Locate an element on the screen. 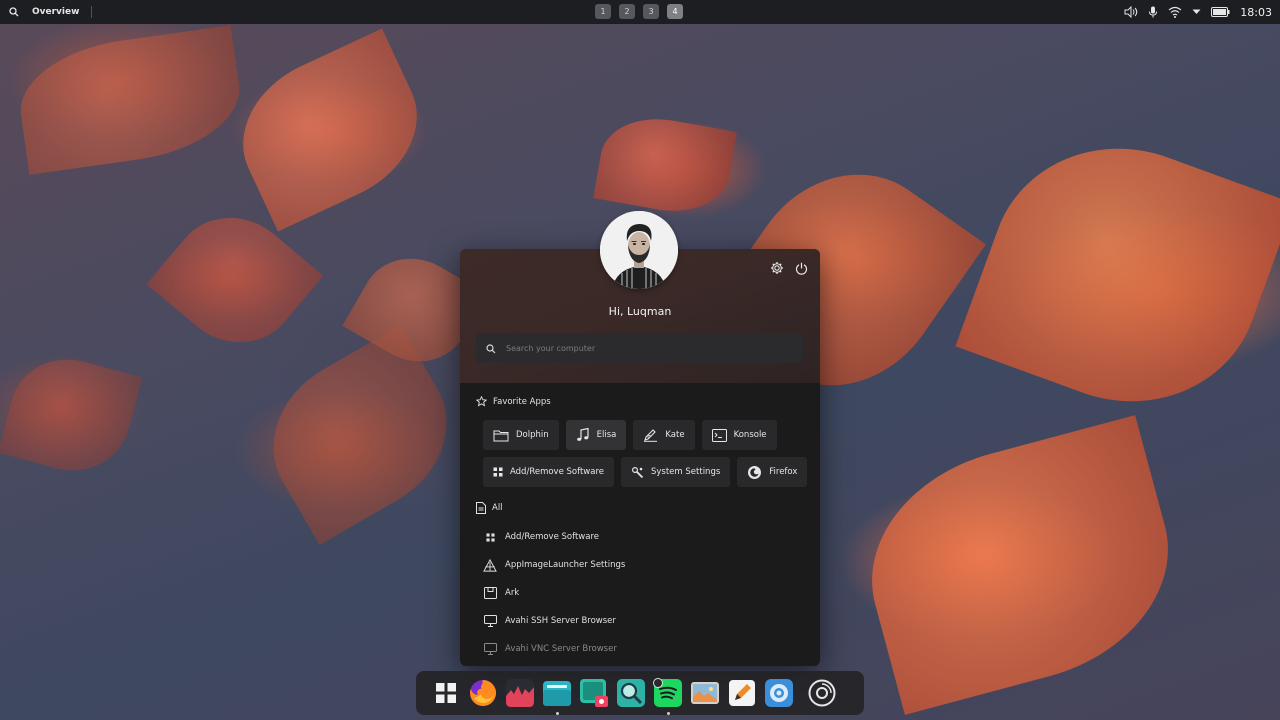  fav-add-remove-software: Add/Remove Software is located at coordinates (548, 472).